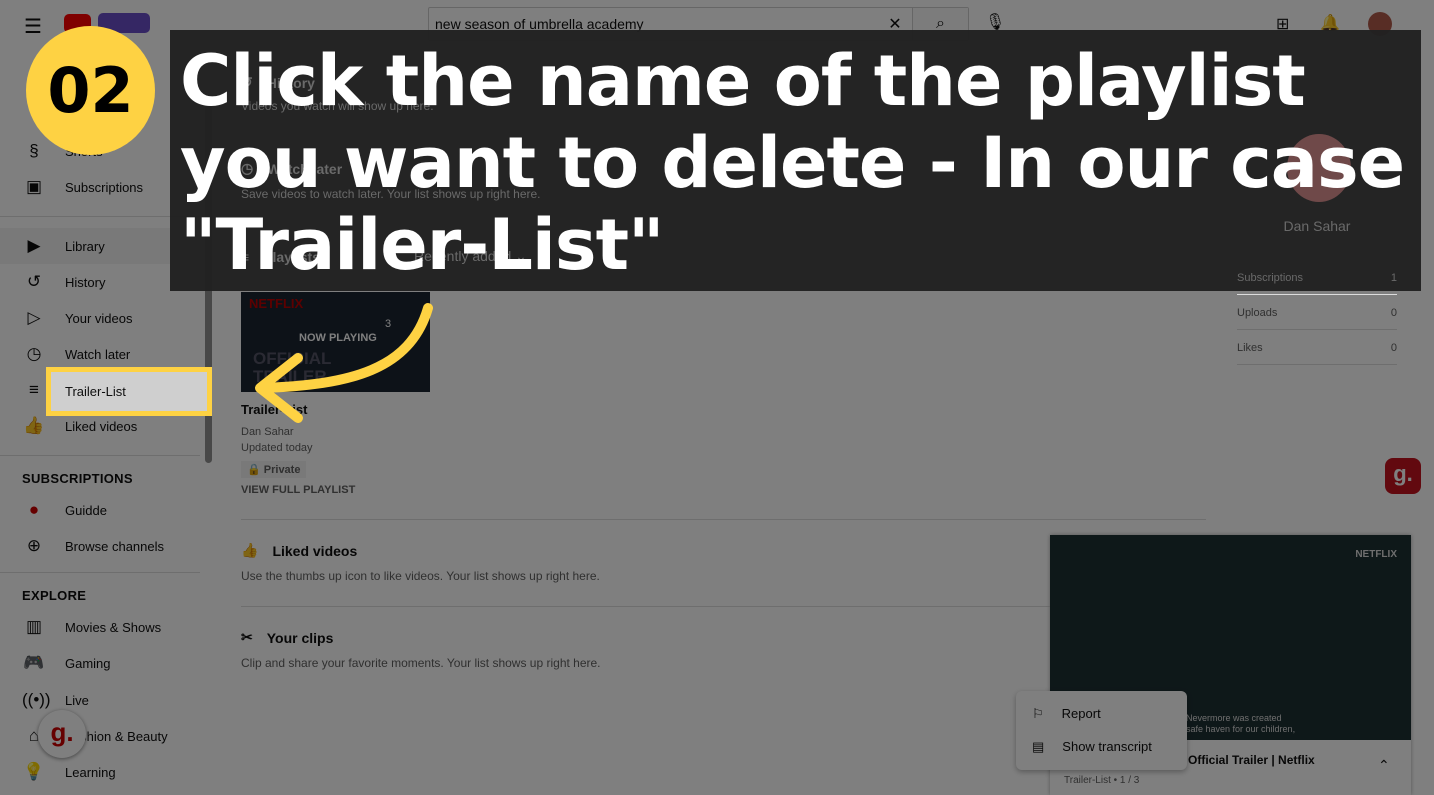 The image size is (1434, 795). Describe the element at coordinates (1234, 718) in the screenshot. I see `caption-line: Nevermore was created` at that location.